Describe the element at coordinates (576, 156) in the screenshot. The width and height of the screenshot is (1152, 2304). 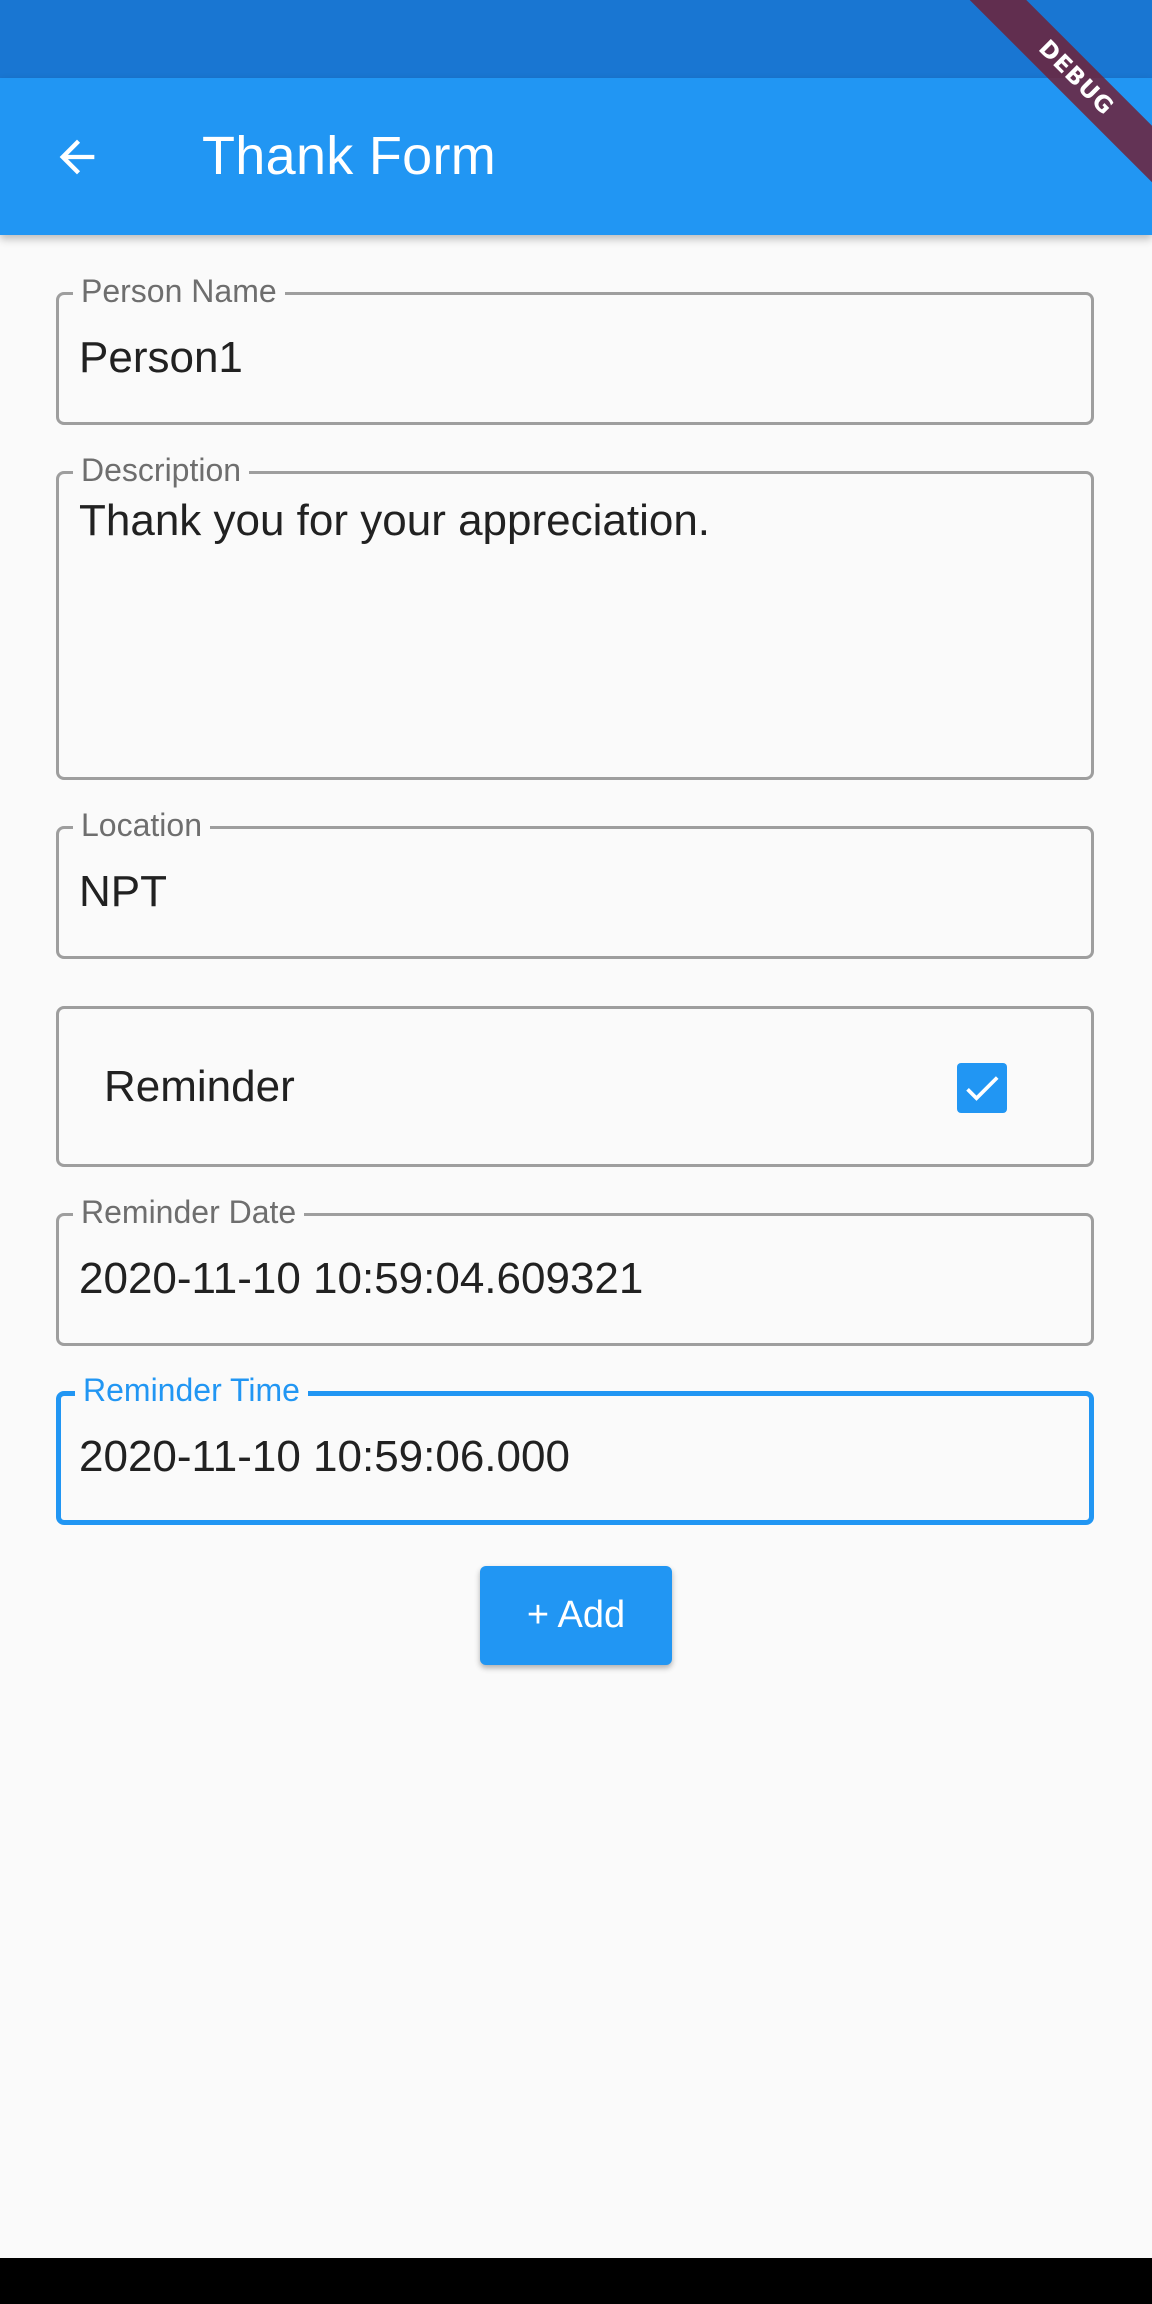
I see `app-bar: Thank Form` at that location.